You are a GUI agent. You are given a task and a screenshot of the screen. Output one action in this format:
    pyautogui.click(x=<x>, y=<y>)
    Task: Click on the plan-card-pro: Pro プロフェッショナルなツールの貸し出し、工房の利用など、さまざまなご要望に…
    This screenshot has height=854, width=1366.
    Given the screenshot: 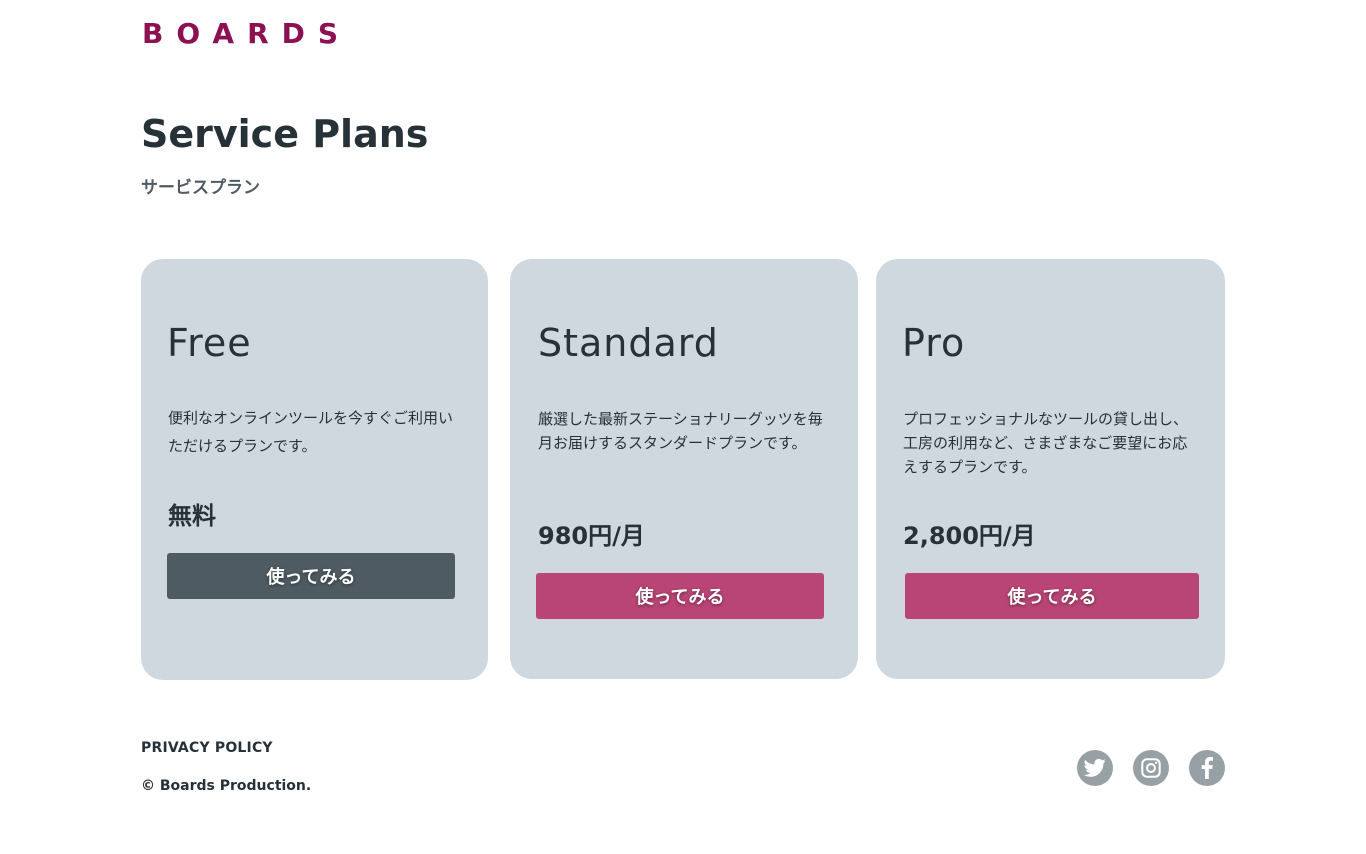 What is the action you would take?
    pyautogui.click(x=1050, y=469)
    